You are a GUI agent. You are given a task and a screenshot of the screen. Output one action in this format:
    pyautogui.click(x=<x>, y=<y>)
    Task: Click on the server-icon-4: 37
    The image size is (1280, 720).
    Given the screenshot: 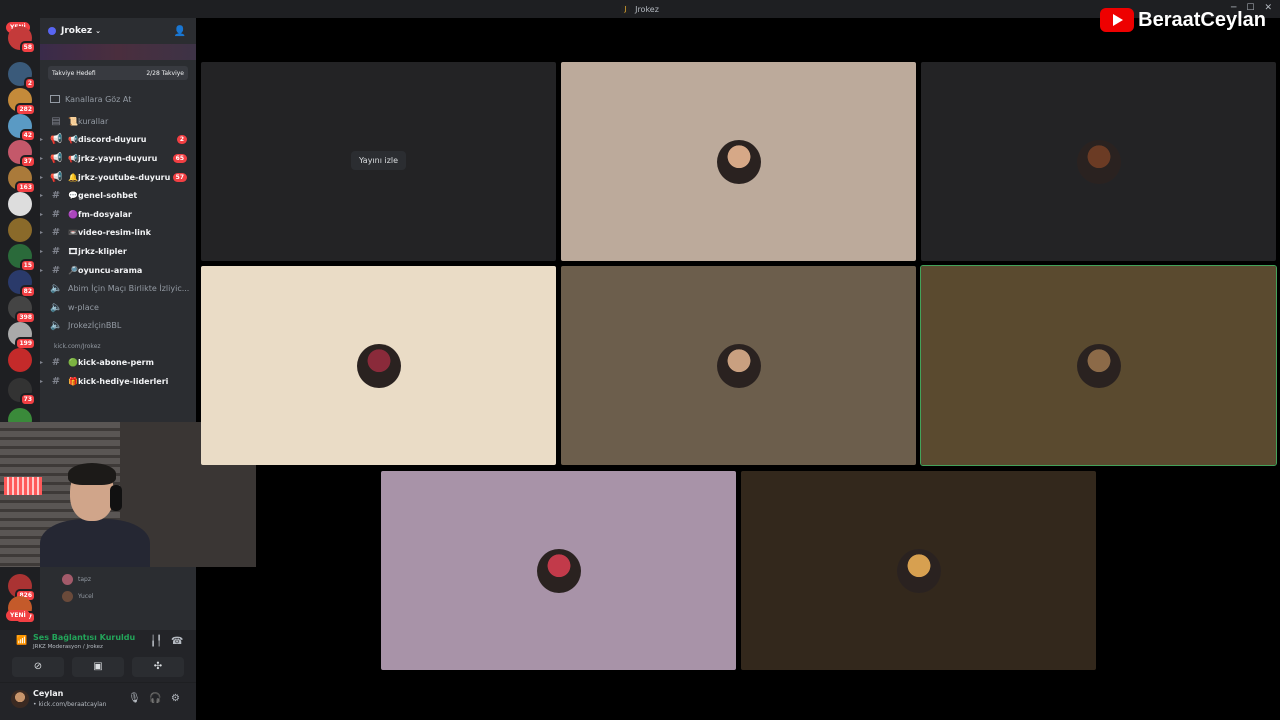 What is the action you would take?
    pyautogui.click(x=22, y=154)
    